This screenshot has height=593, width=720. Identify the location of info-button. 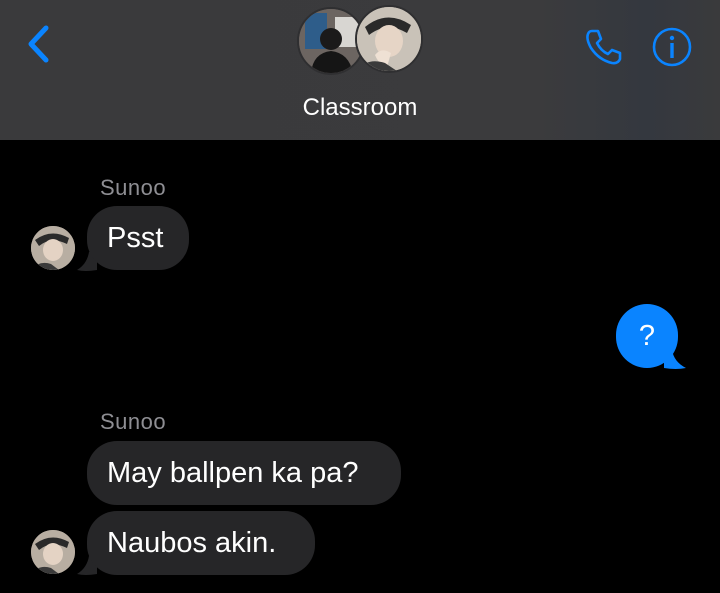
(672, 47).